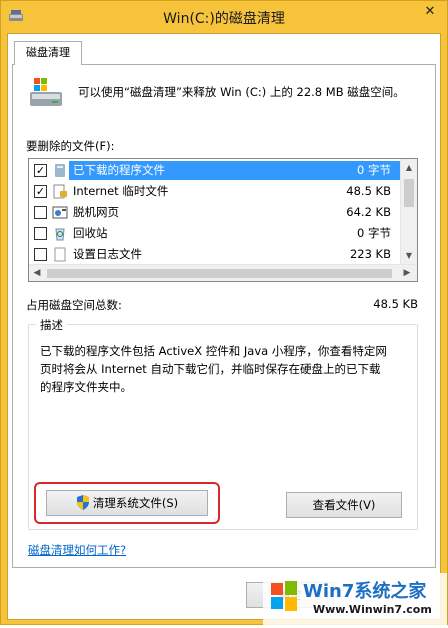  What do you see at coordinates (37, 273) in the screenshot?
I see `scroll-left-icon: ◀` at bounding box center [37, 273].